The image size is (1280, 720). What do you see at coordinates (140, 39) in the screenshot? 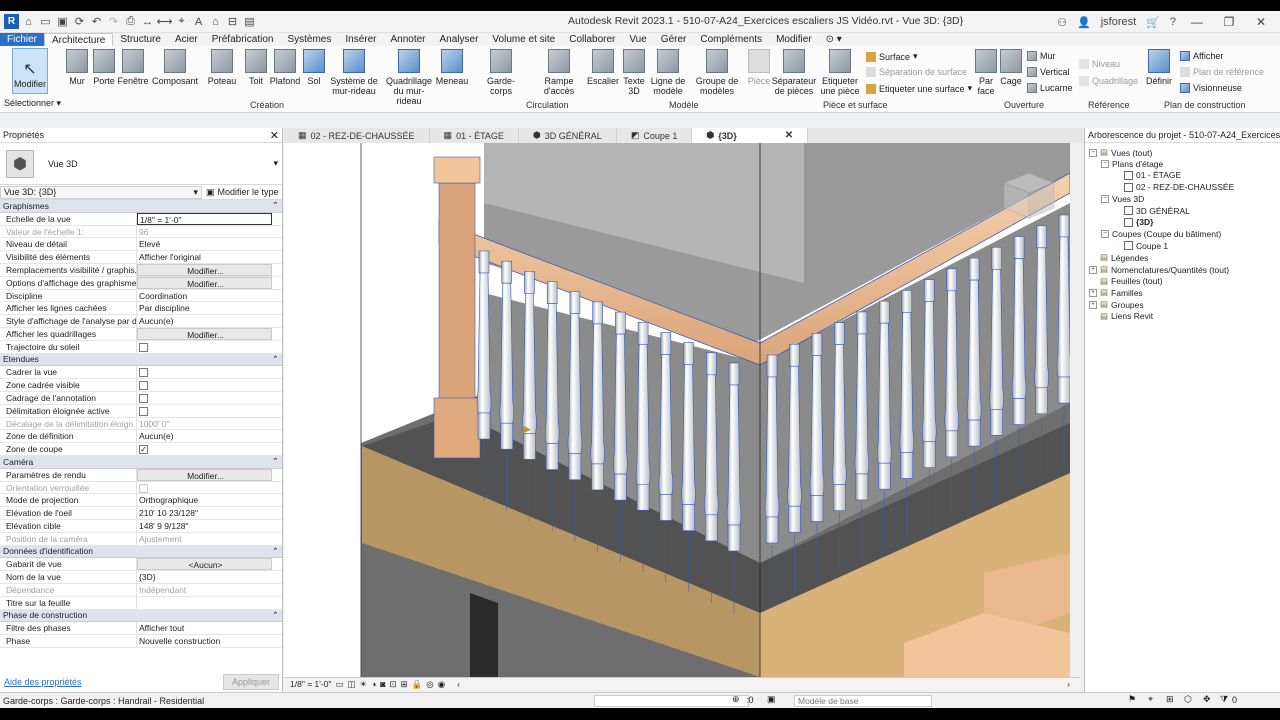
I see `tab-structure: Structure` at bounding box center [140, 39].